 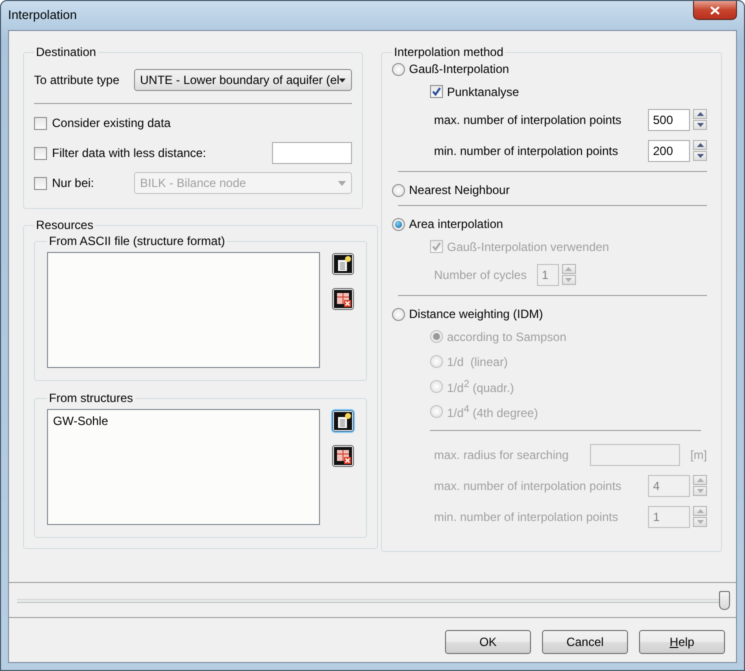 I want to click on number-field: 500, so click(x=669, y=119).